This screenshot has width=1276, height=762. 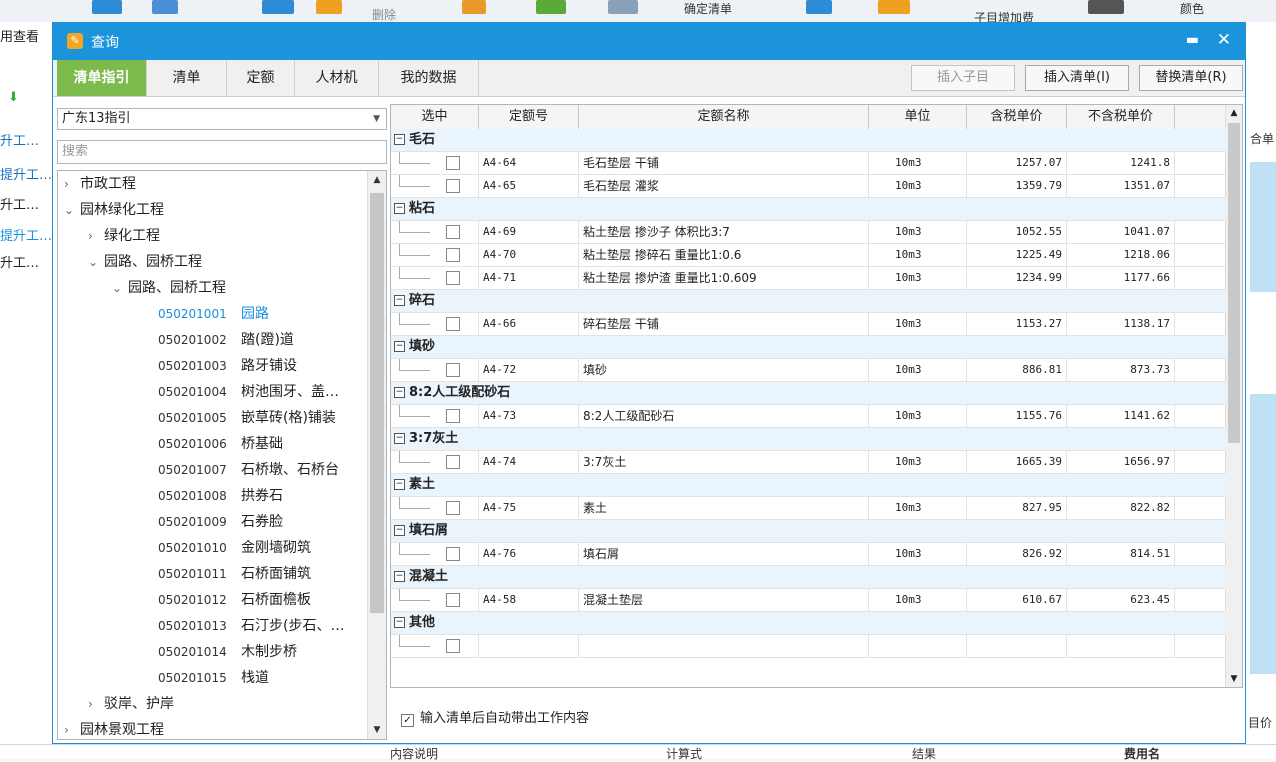 What do you see at coordinates (808, 163) in the screenshot?
I see `table-row: A4-64 毛石垫层 干铺 10m3 1257.07 1241.8` at bounding box center [808, 163].